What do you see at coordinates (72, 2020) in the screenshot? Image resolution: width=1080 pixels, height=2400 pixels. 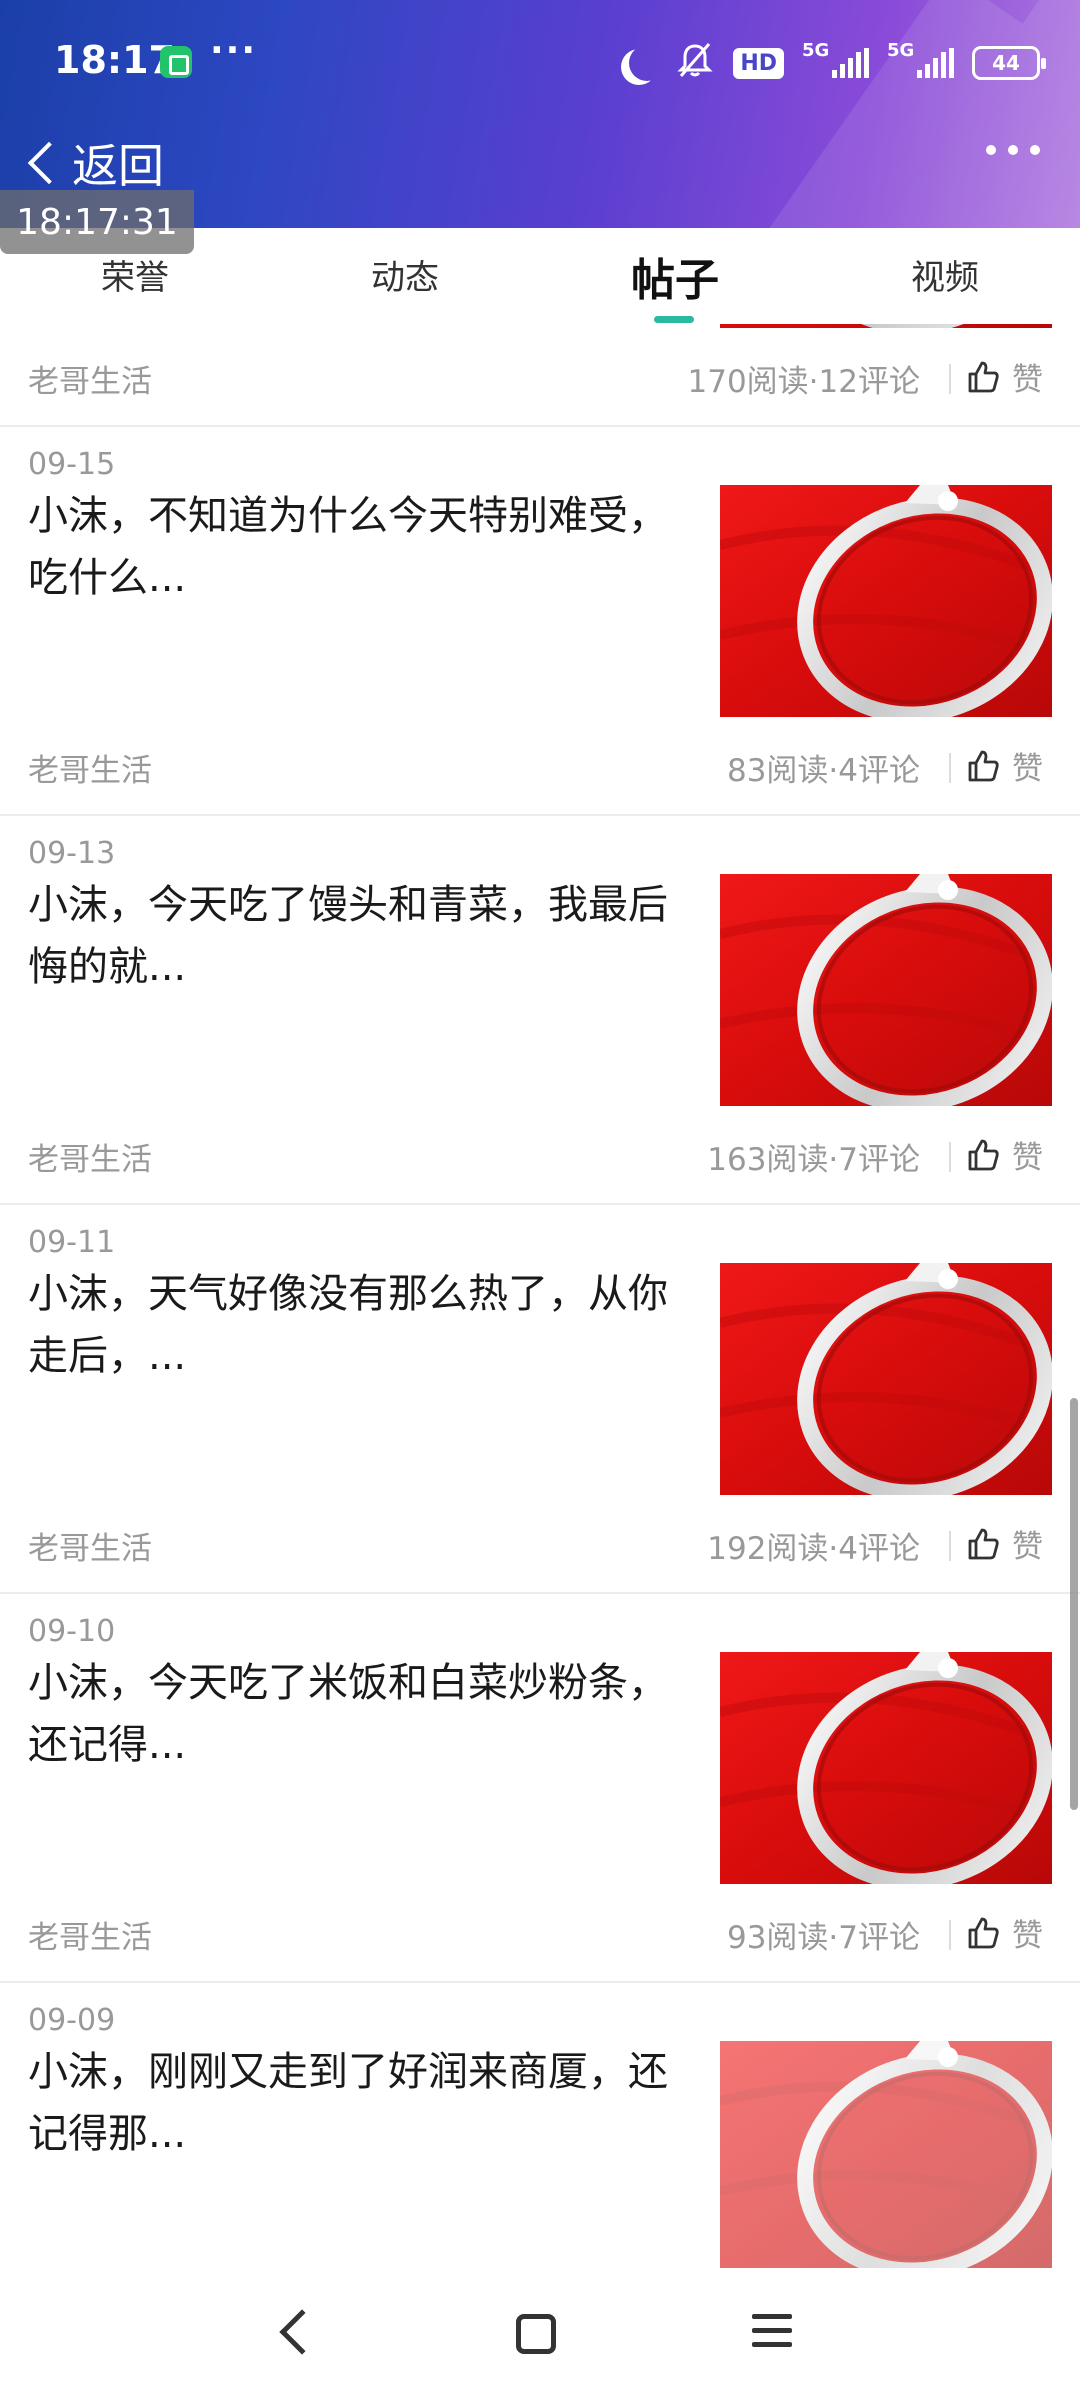 I see `post-date: 09-09` at bounding box center [72, 2020].